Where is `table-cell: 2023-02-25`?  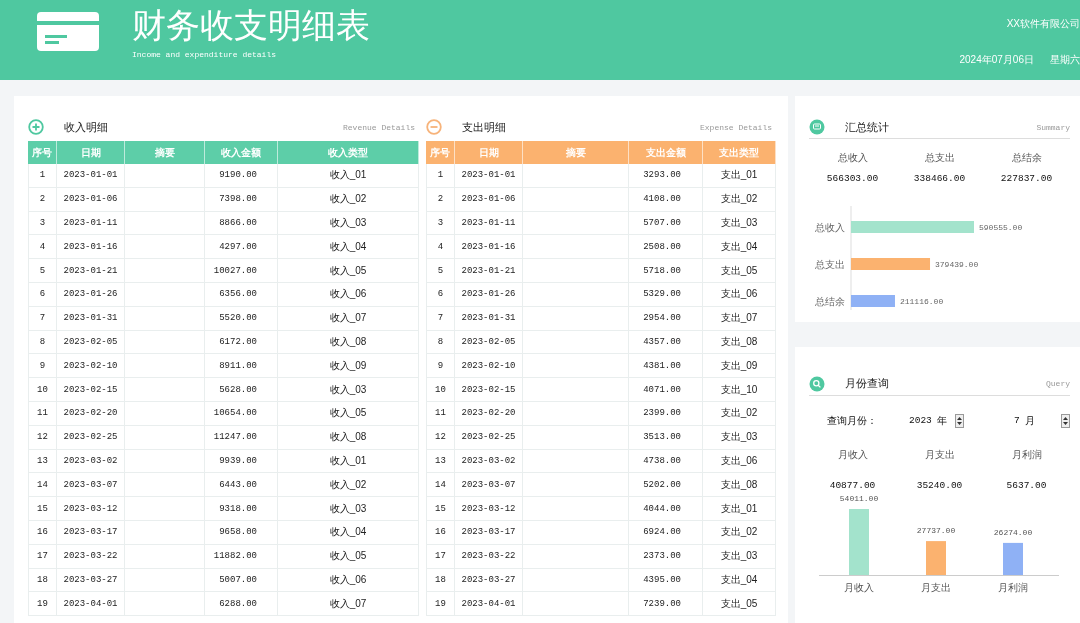
table-cell: 2023-02-25 is located at coordinates (91, 437).